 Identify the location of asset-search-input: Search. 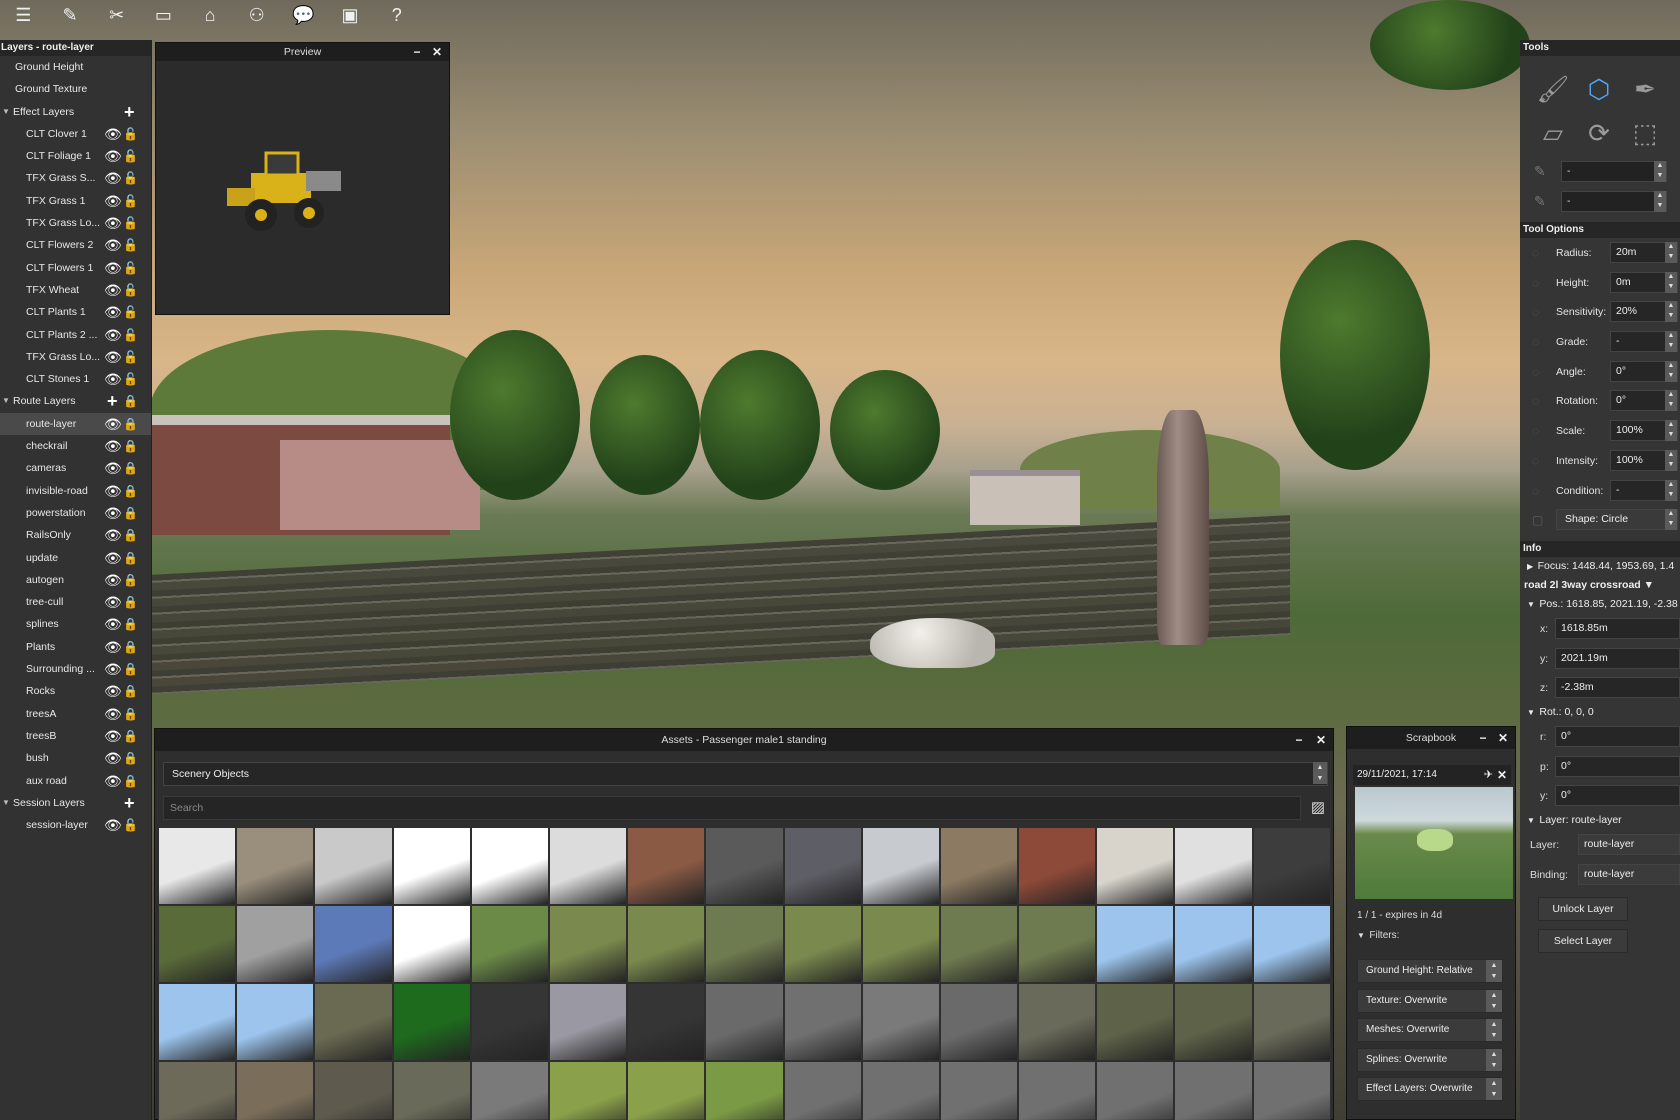
(732, 808).